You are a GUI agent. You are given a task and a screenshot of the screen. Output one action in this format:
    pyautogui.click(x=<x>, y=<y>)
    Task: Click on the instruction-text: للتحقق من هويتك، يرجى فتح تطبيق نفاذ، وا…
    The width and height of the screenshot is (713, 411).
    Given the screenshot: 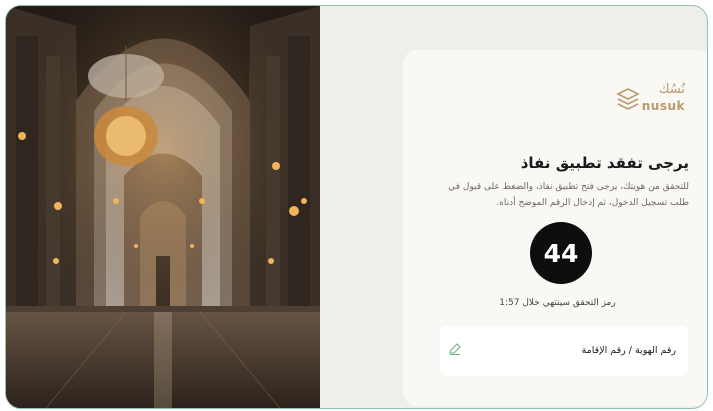 What is the action you would take?
    pyautogui.click(x=568, y=195)
    